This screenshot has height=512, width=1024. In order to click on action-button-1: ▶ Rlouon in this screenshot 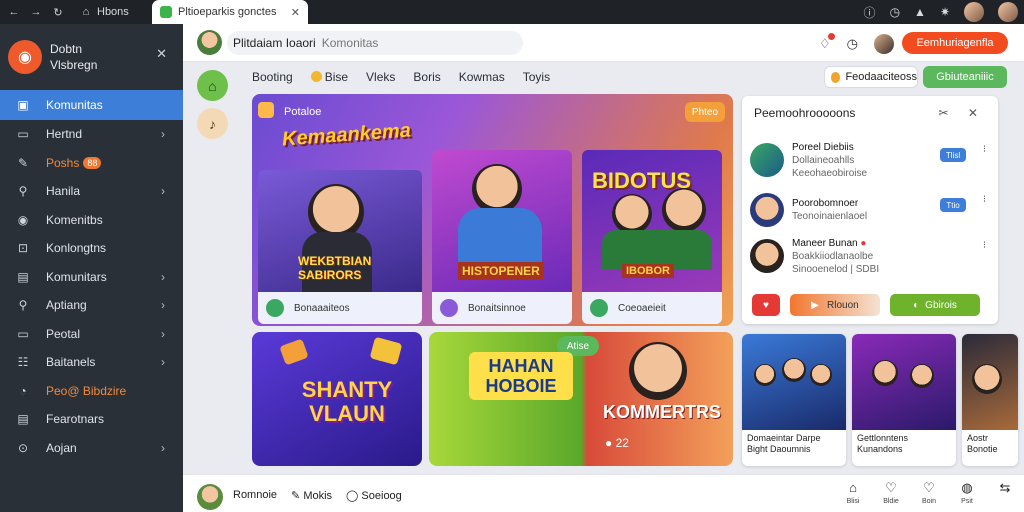, I will do `click(835, 305)`.